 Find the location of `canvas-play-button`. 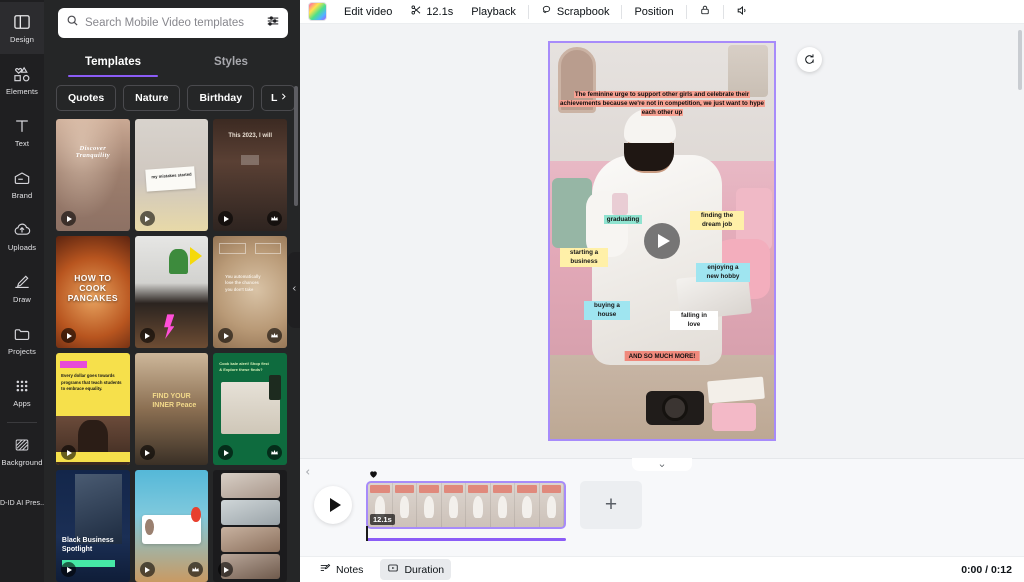

canvas-play-button is located at coordinates (662, 241).